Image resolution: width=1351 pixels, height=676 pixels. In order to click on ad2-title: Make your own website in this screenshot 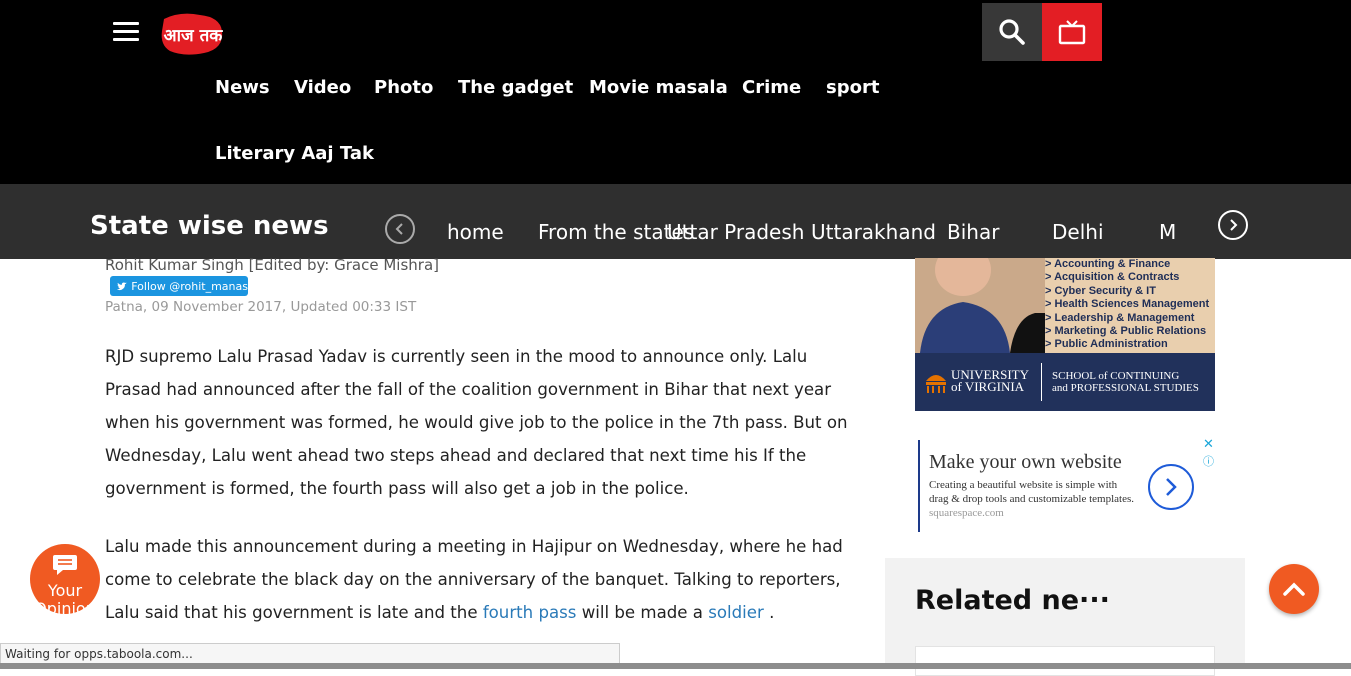, I will do `click(1025, 462)`.